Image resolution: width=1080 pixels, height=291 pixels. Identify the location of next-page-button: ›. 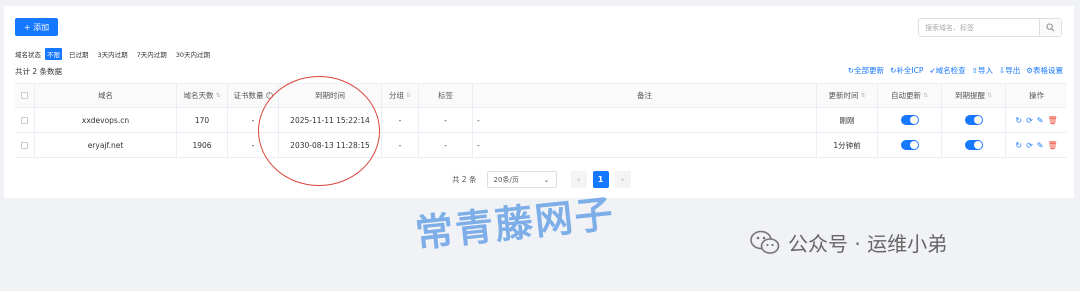
(622, 179).